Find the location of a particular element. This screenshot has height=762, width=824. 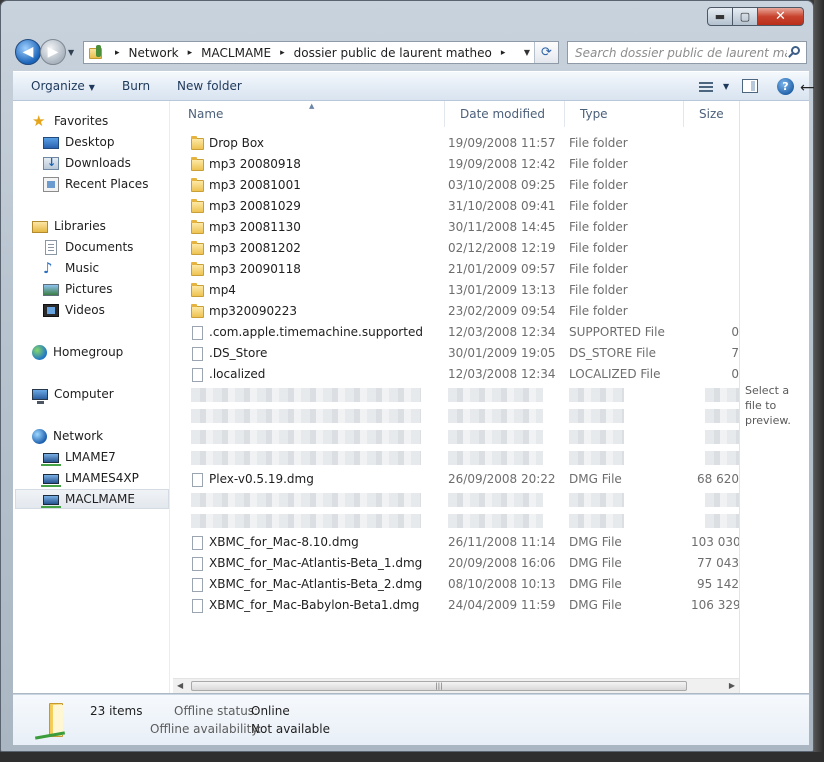

sidebar-item-desktop: Desktop is located at coordinates (79, 142).